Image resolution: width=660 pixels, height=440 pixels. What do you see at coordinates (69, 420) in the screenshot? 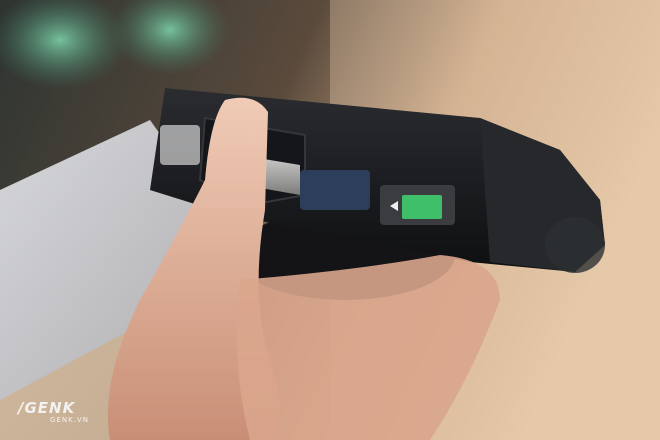
I see `watermark-site: GENK.VN` at bounding box center [69, 420].